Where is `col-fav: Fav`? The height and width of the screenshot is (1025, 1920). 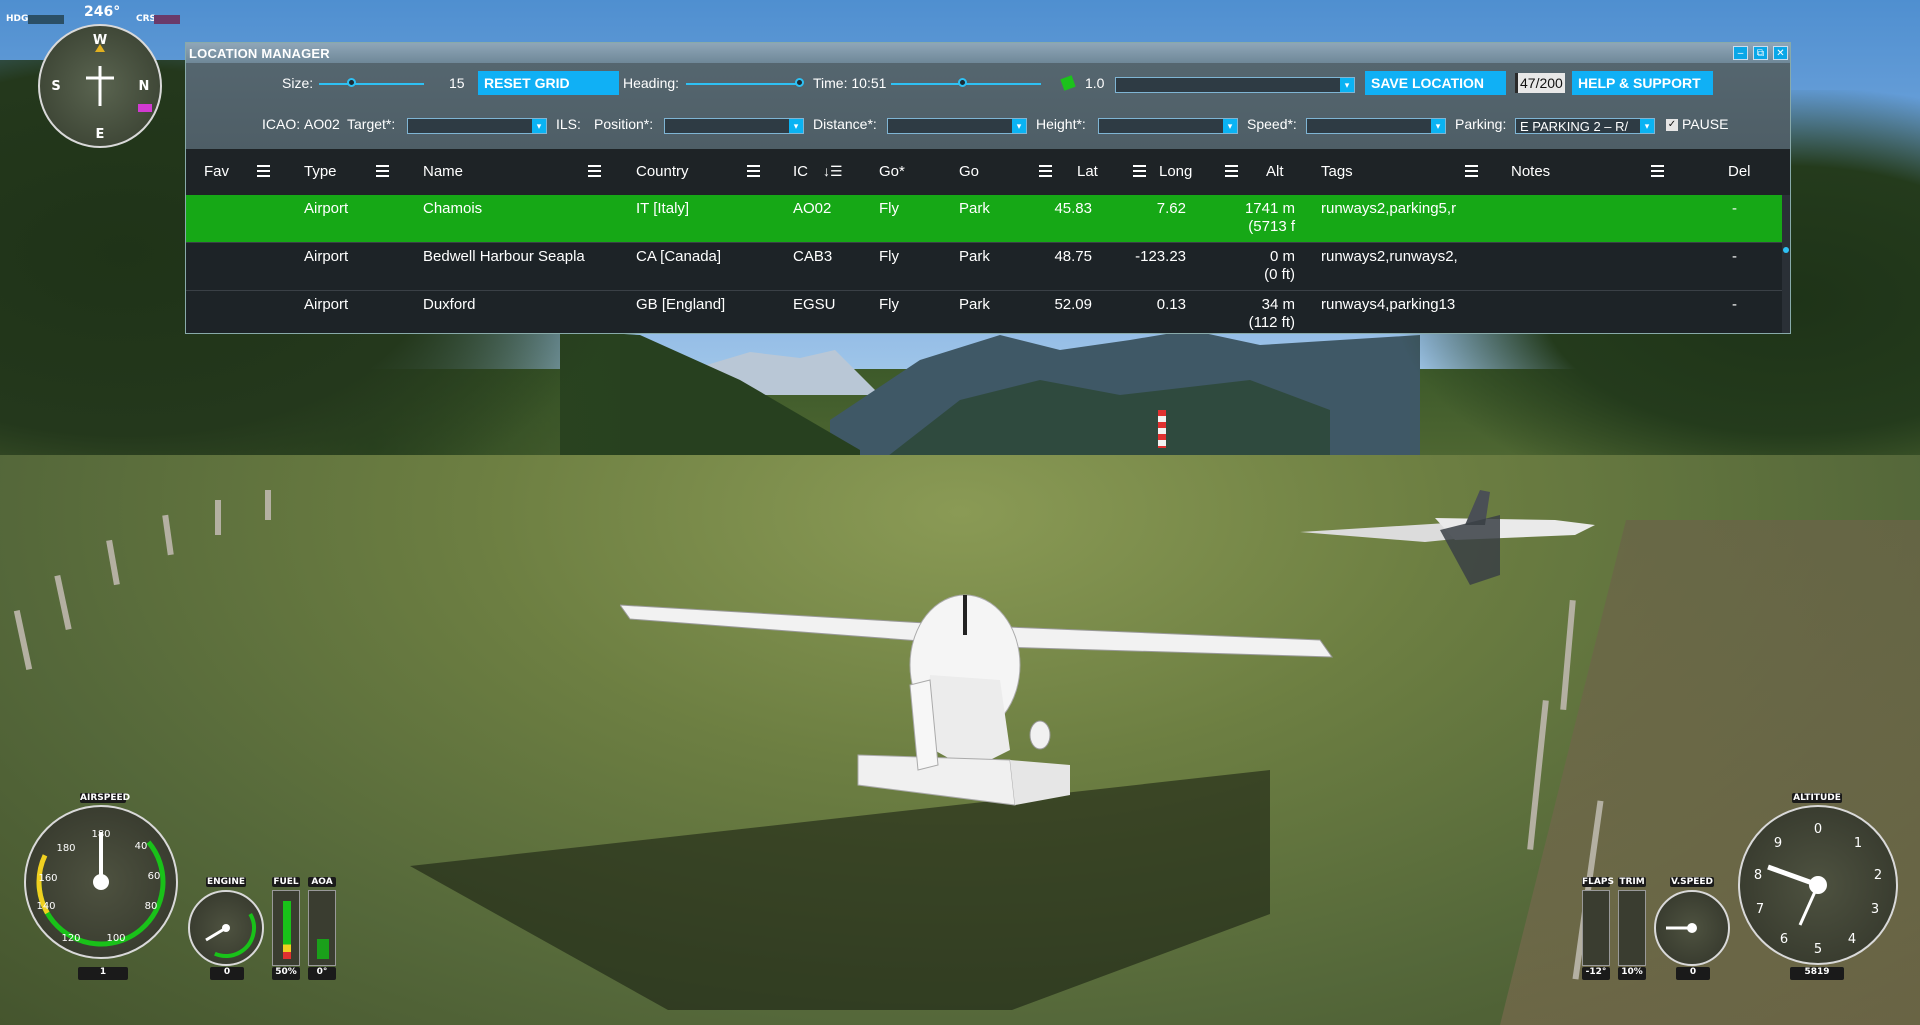 col-fav: Fav is located at coordinates (216, 171).